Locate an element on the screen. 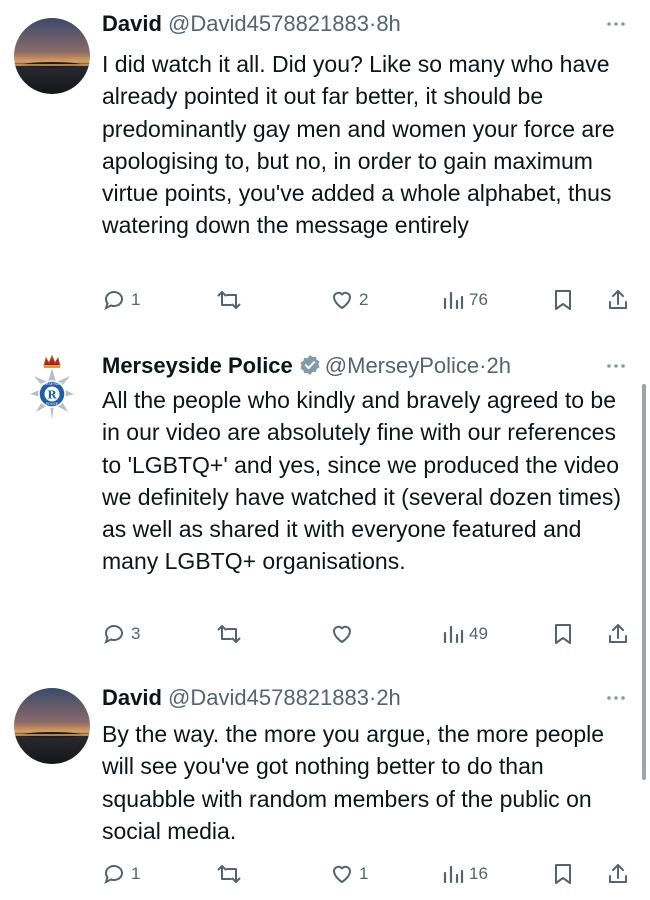 This screenshot has height=900, width=650. logo-bottom-text: POLICE is located at coordinates (52, 404).